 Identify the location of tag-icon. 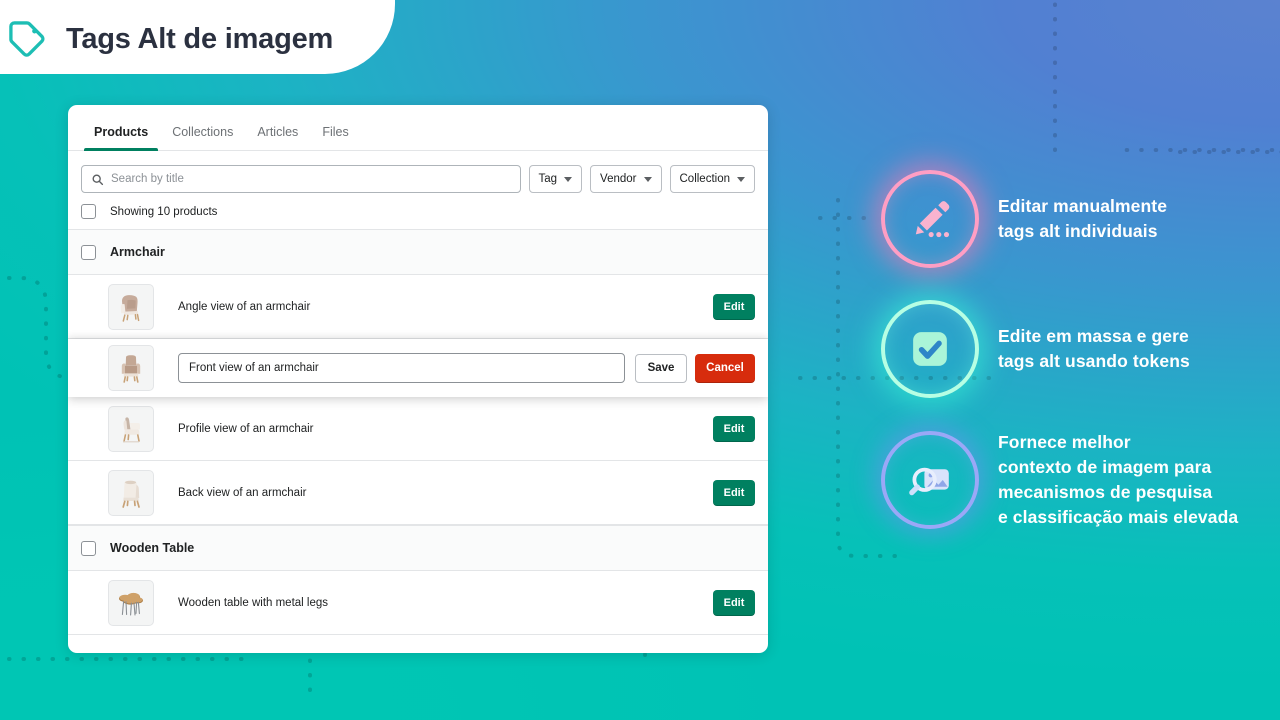
(27, 39).